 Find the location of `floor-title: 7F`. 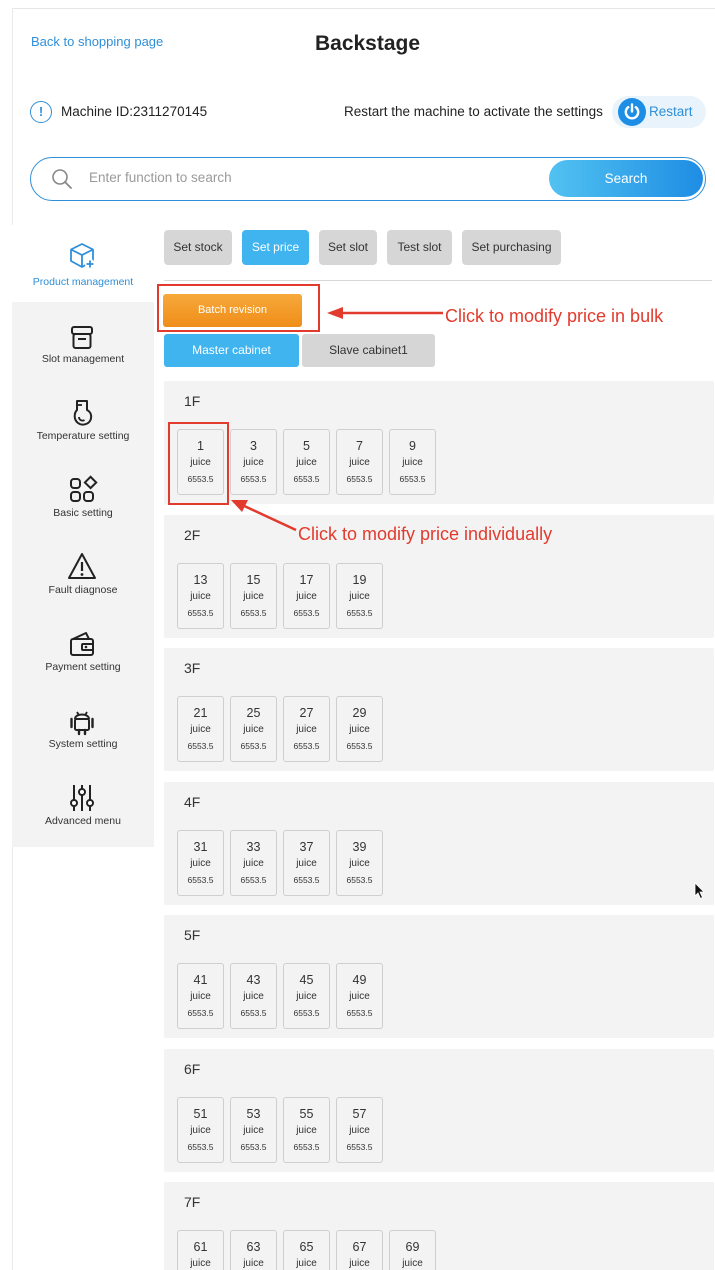

floor-title: 7F is located at coordinates (192, 1202).